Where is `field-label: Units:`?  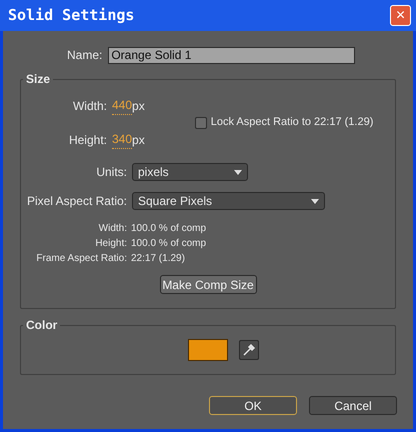 field-label: Units: is located at coordinates (111, 172).